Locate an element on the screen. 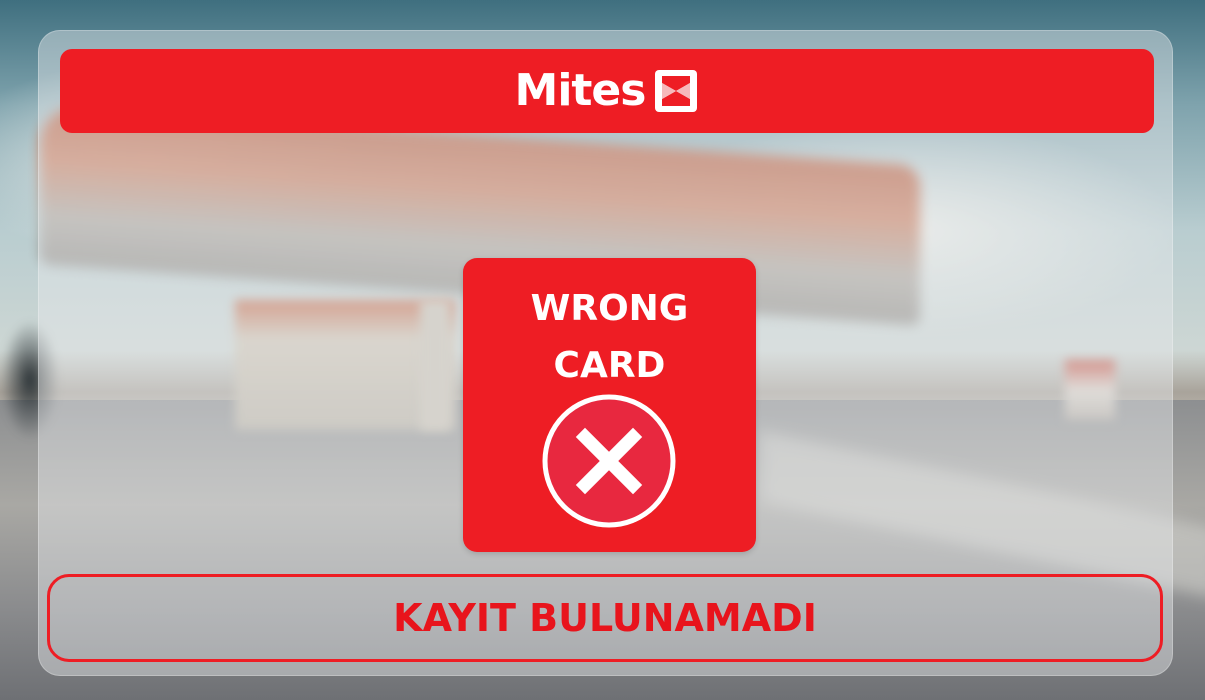 This screenshot has width=1205, height=700. alert-title-line2: CARD is located at coordinates (609, 365).